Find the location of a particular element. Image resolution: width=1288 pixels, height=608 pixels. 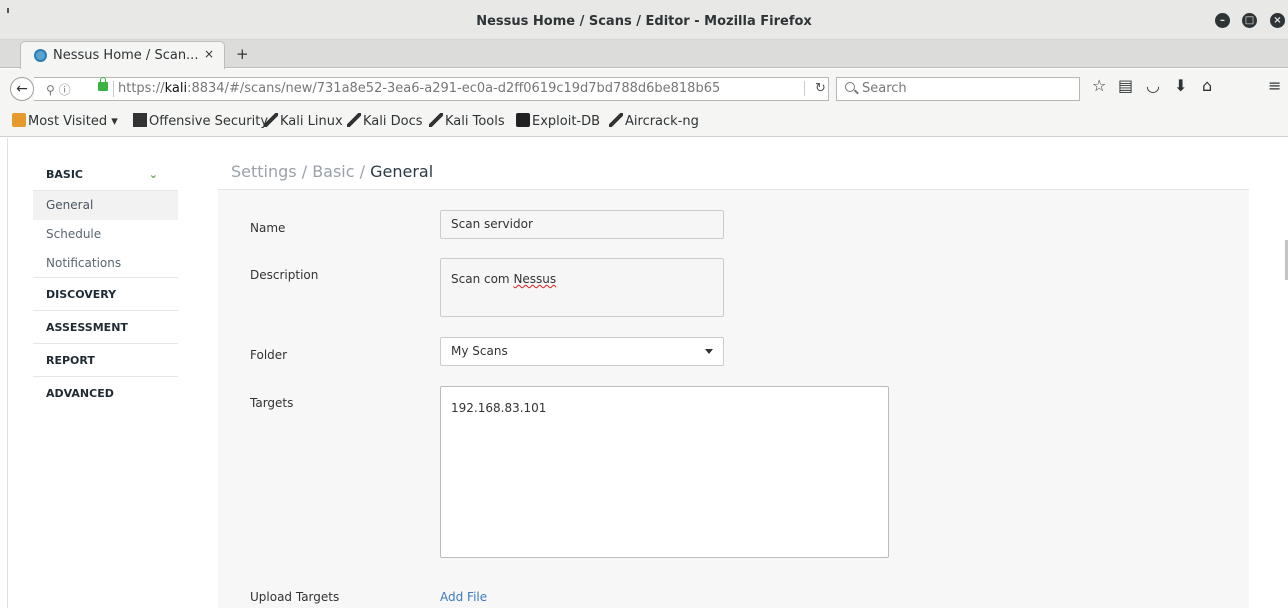

bookmark-most-visited: Most Visited ▾ is located at coordinates (65, 121).